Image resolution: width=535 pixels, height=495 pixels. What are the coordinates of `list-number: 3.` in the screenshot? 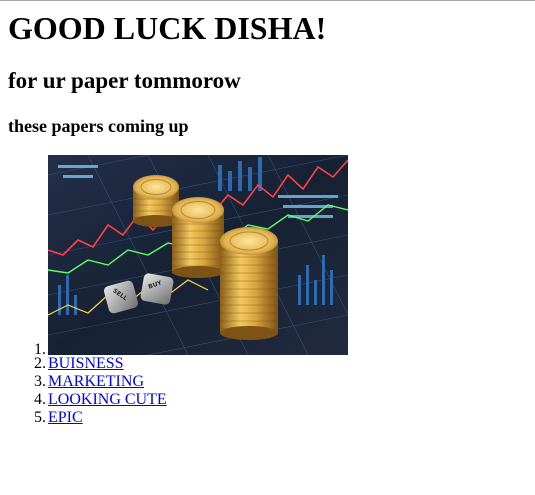 It's located at (40, 381).